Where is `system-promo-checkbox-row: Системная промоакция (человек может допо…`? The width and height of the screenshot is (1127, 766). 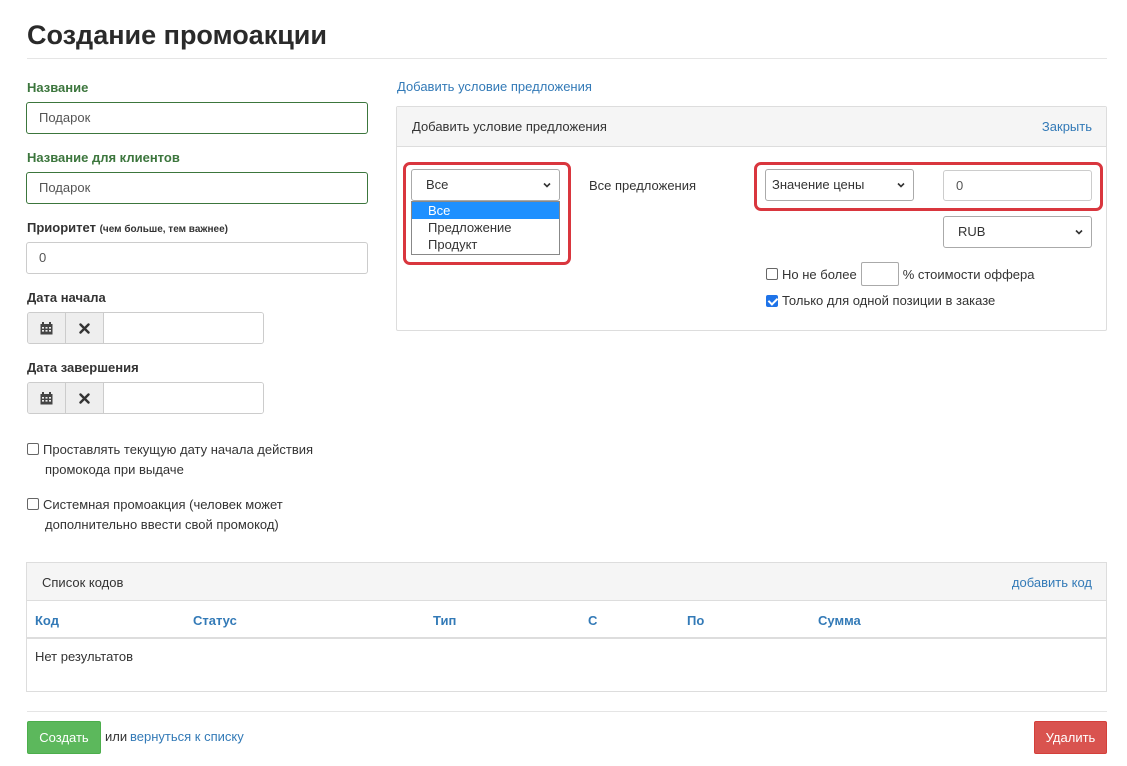 system-promo-checkbox-row: Системная промоакция (человек может допо… is located at coordinates (177, 515).